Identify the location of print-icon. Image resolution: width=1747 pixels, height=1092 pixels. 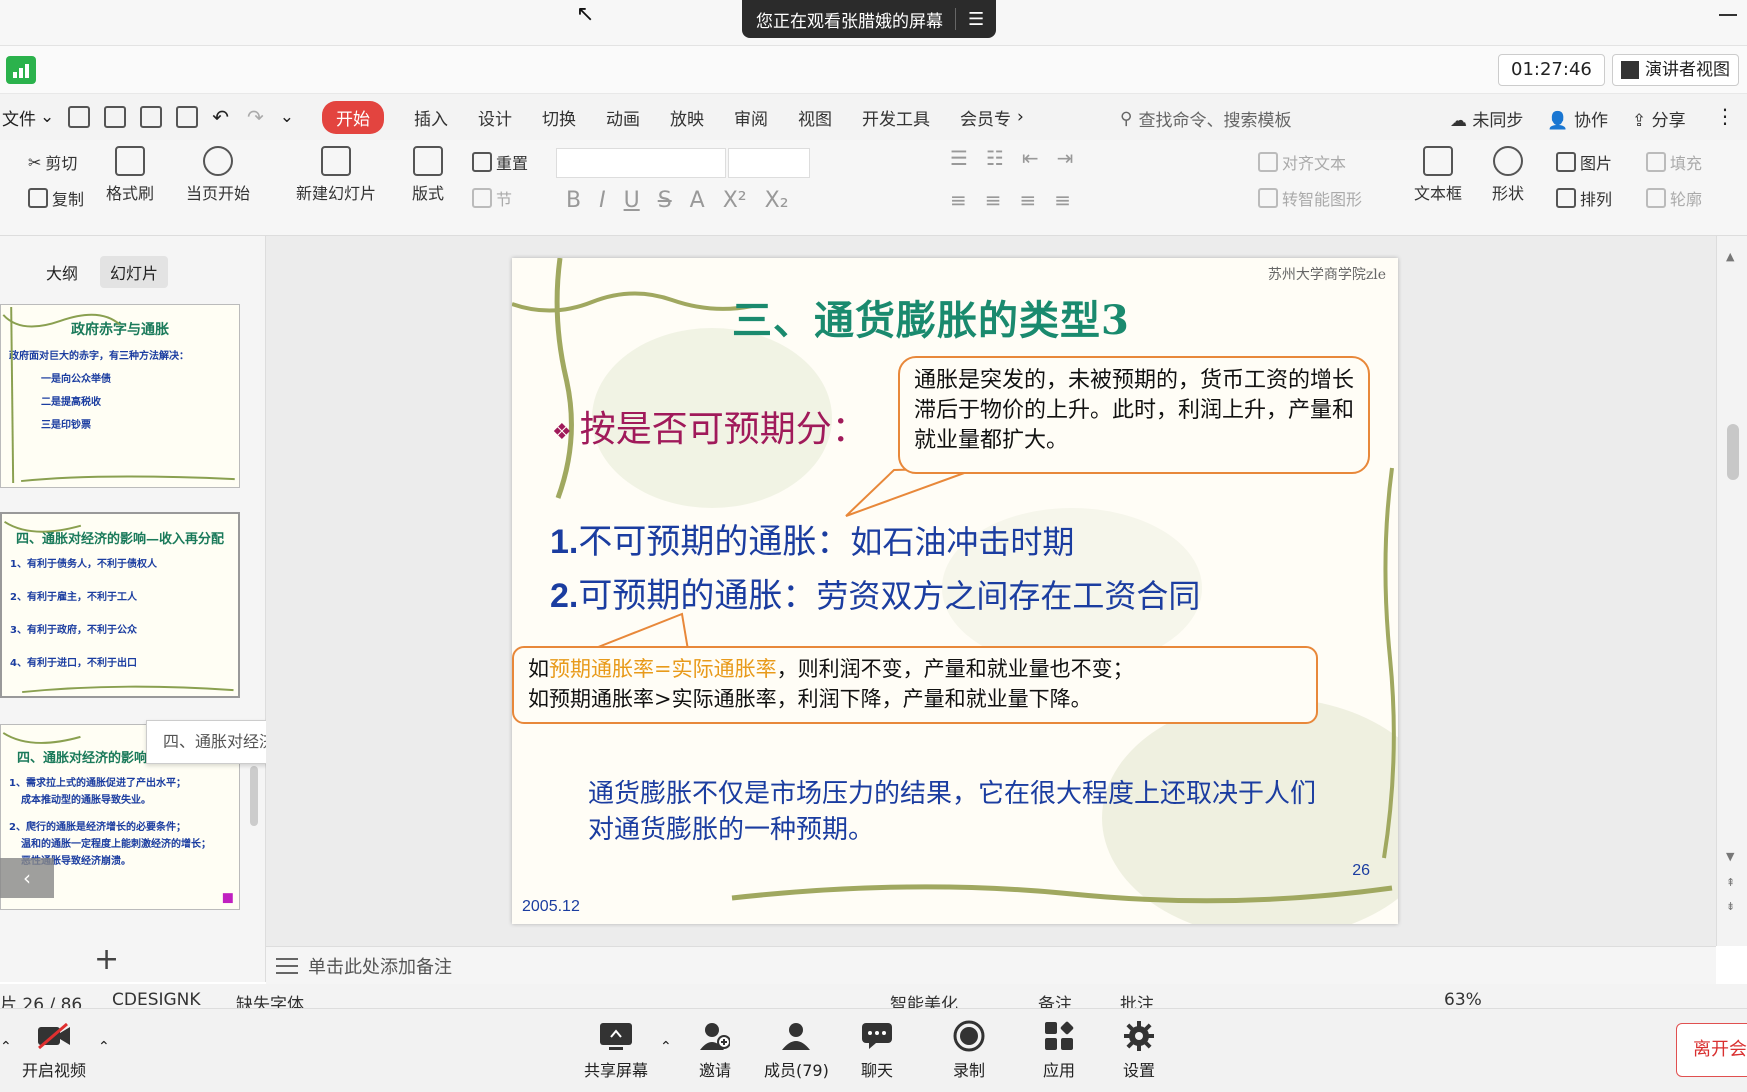
(151, 117).